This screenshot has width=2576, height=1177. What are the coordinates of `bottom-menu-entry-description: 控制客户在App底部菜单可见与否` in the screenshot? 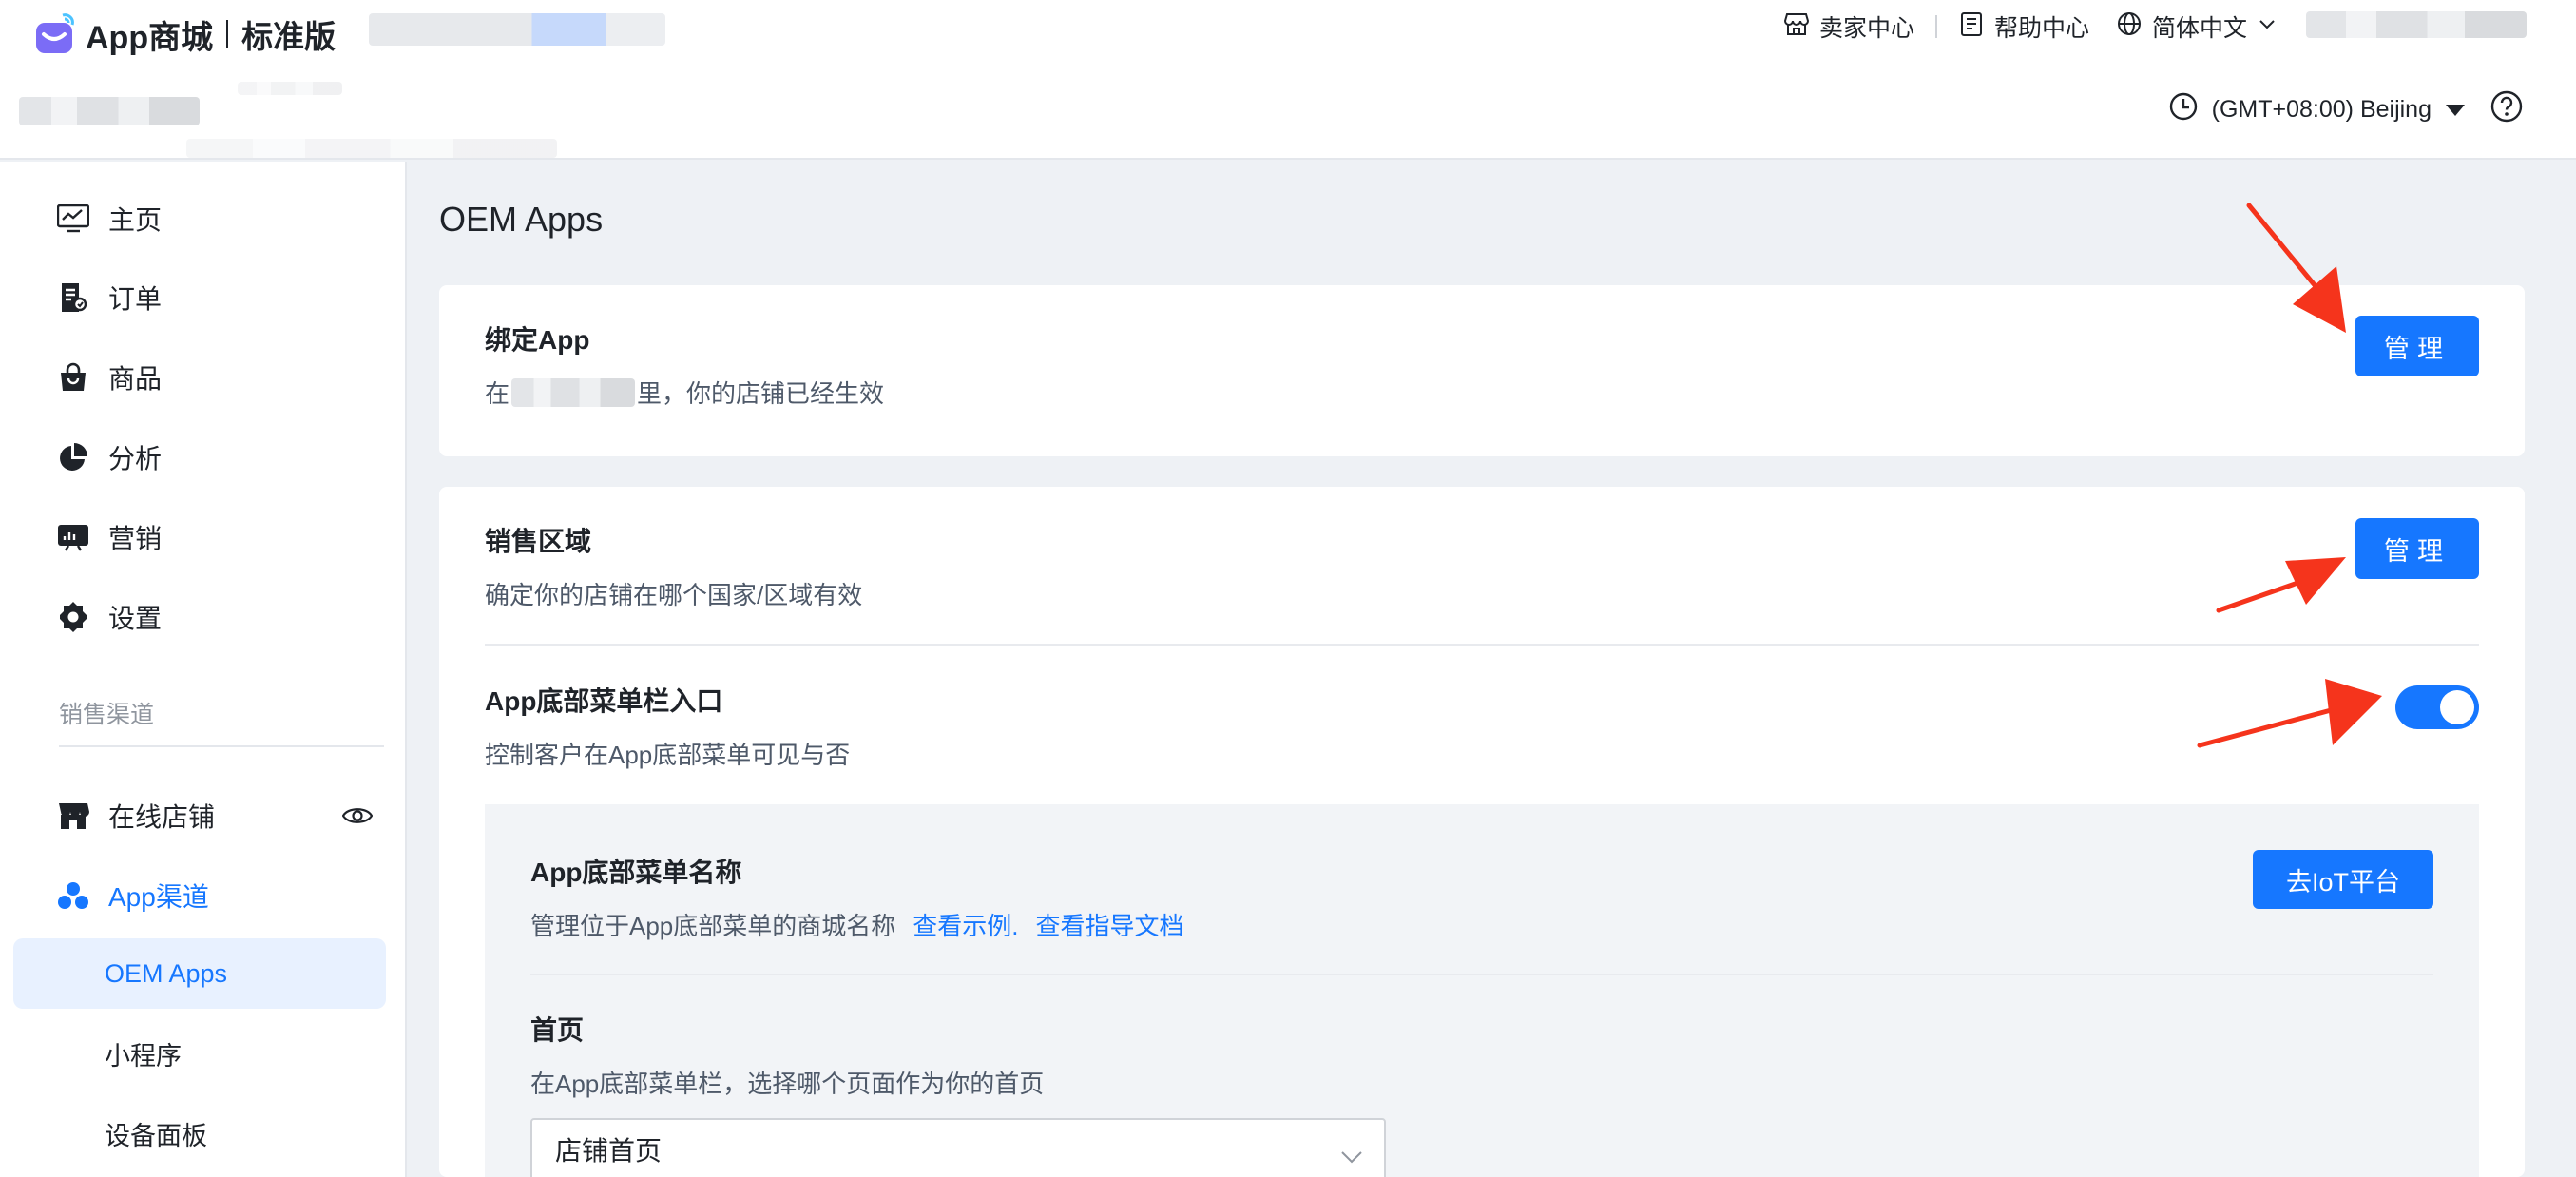 It's located at (668, 755).